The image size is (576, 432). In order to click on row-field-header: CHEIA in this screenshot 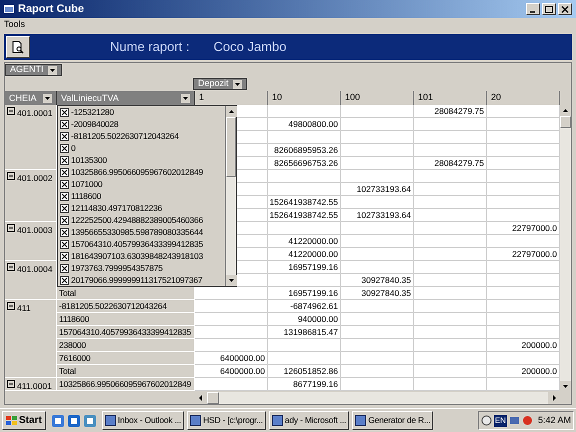, I will do `click(31, 98)`.